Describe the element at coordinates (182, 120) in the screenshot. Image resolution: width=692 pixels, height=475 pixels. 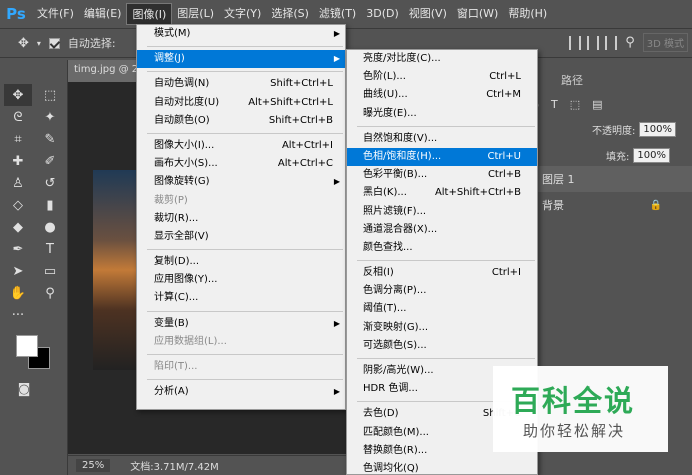
I see `menu-item-label: 自动颜色(O)` at that location.